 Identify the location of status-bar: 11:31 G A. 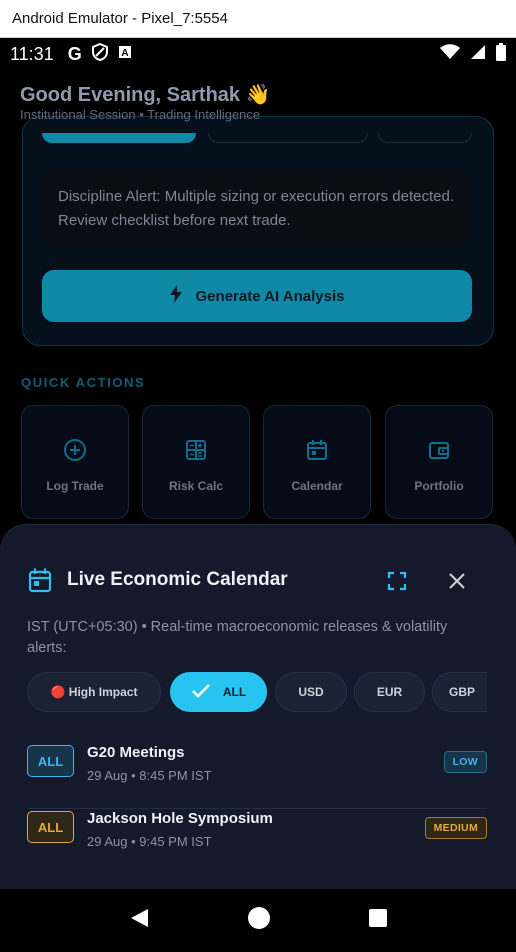
(258, 54).